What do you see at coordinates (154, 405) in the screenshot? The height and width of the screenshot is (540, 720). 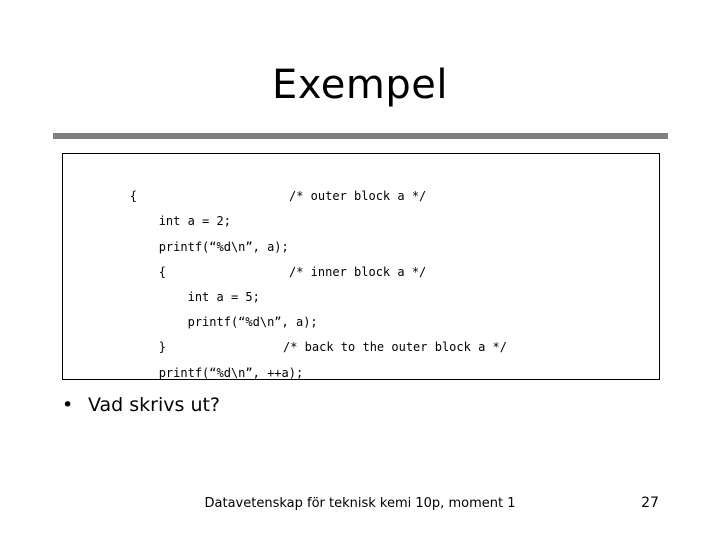 I see `bullet-label: Vad skrivs ut?` at bounding box center [154, 405].